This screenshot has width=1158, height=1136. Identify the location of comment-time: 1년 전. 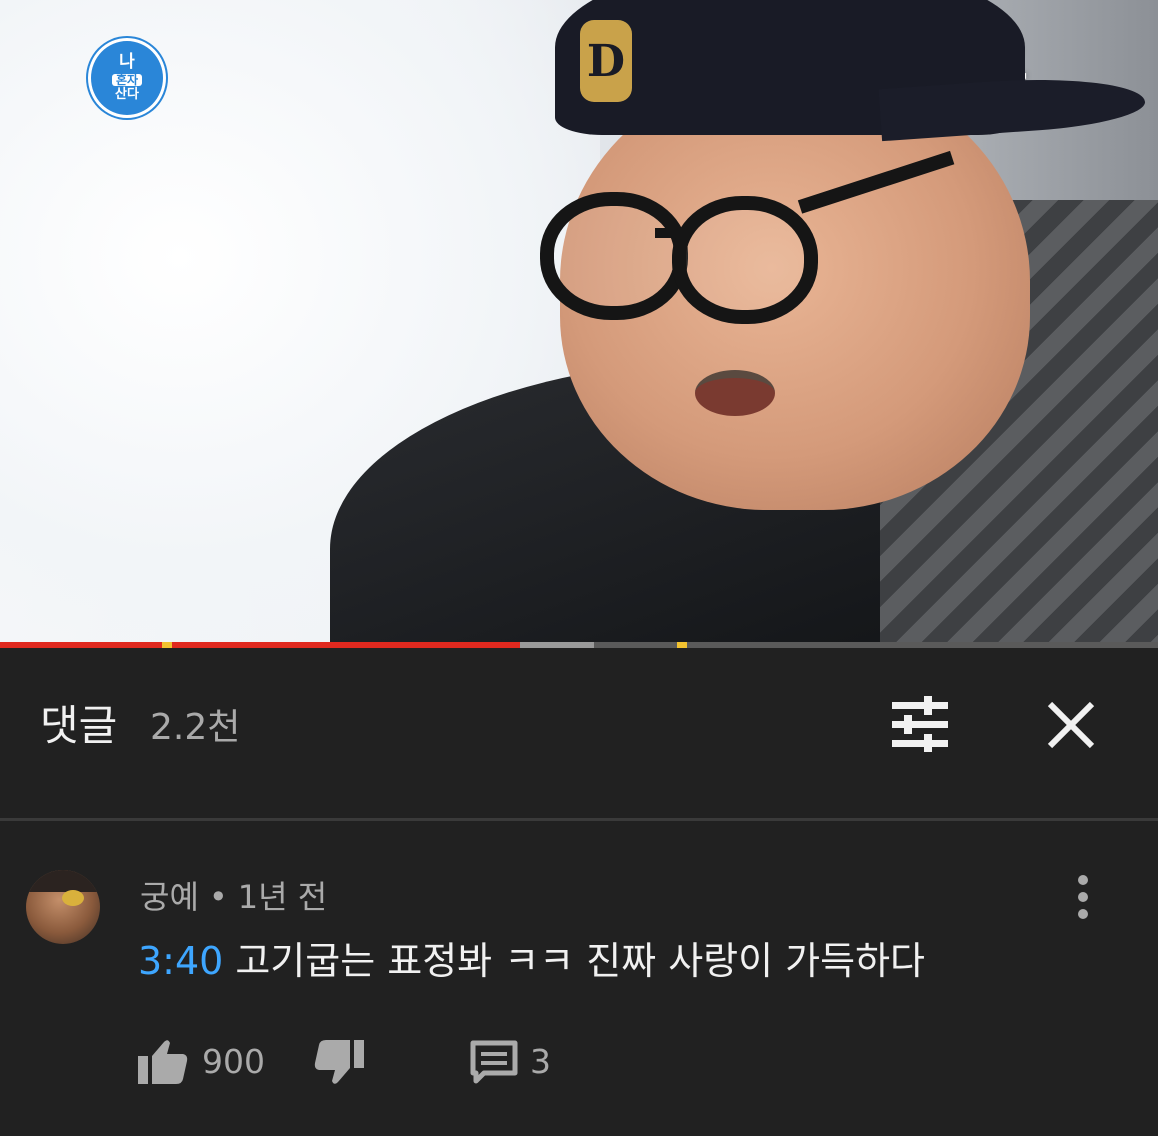
(282, 897).